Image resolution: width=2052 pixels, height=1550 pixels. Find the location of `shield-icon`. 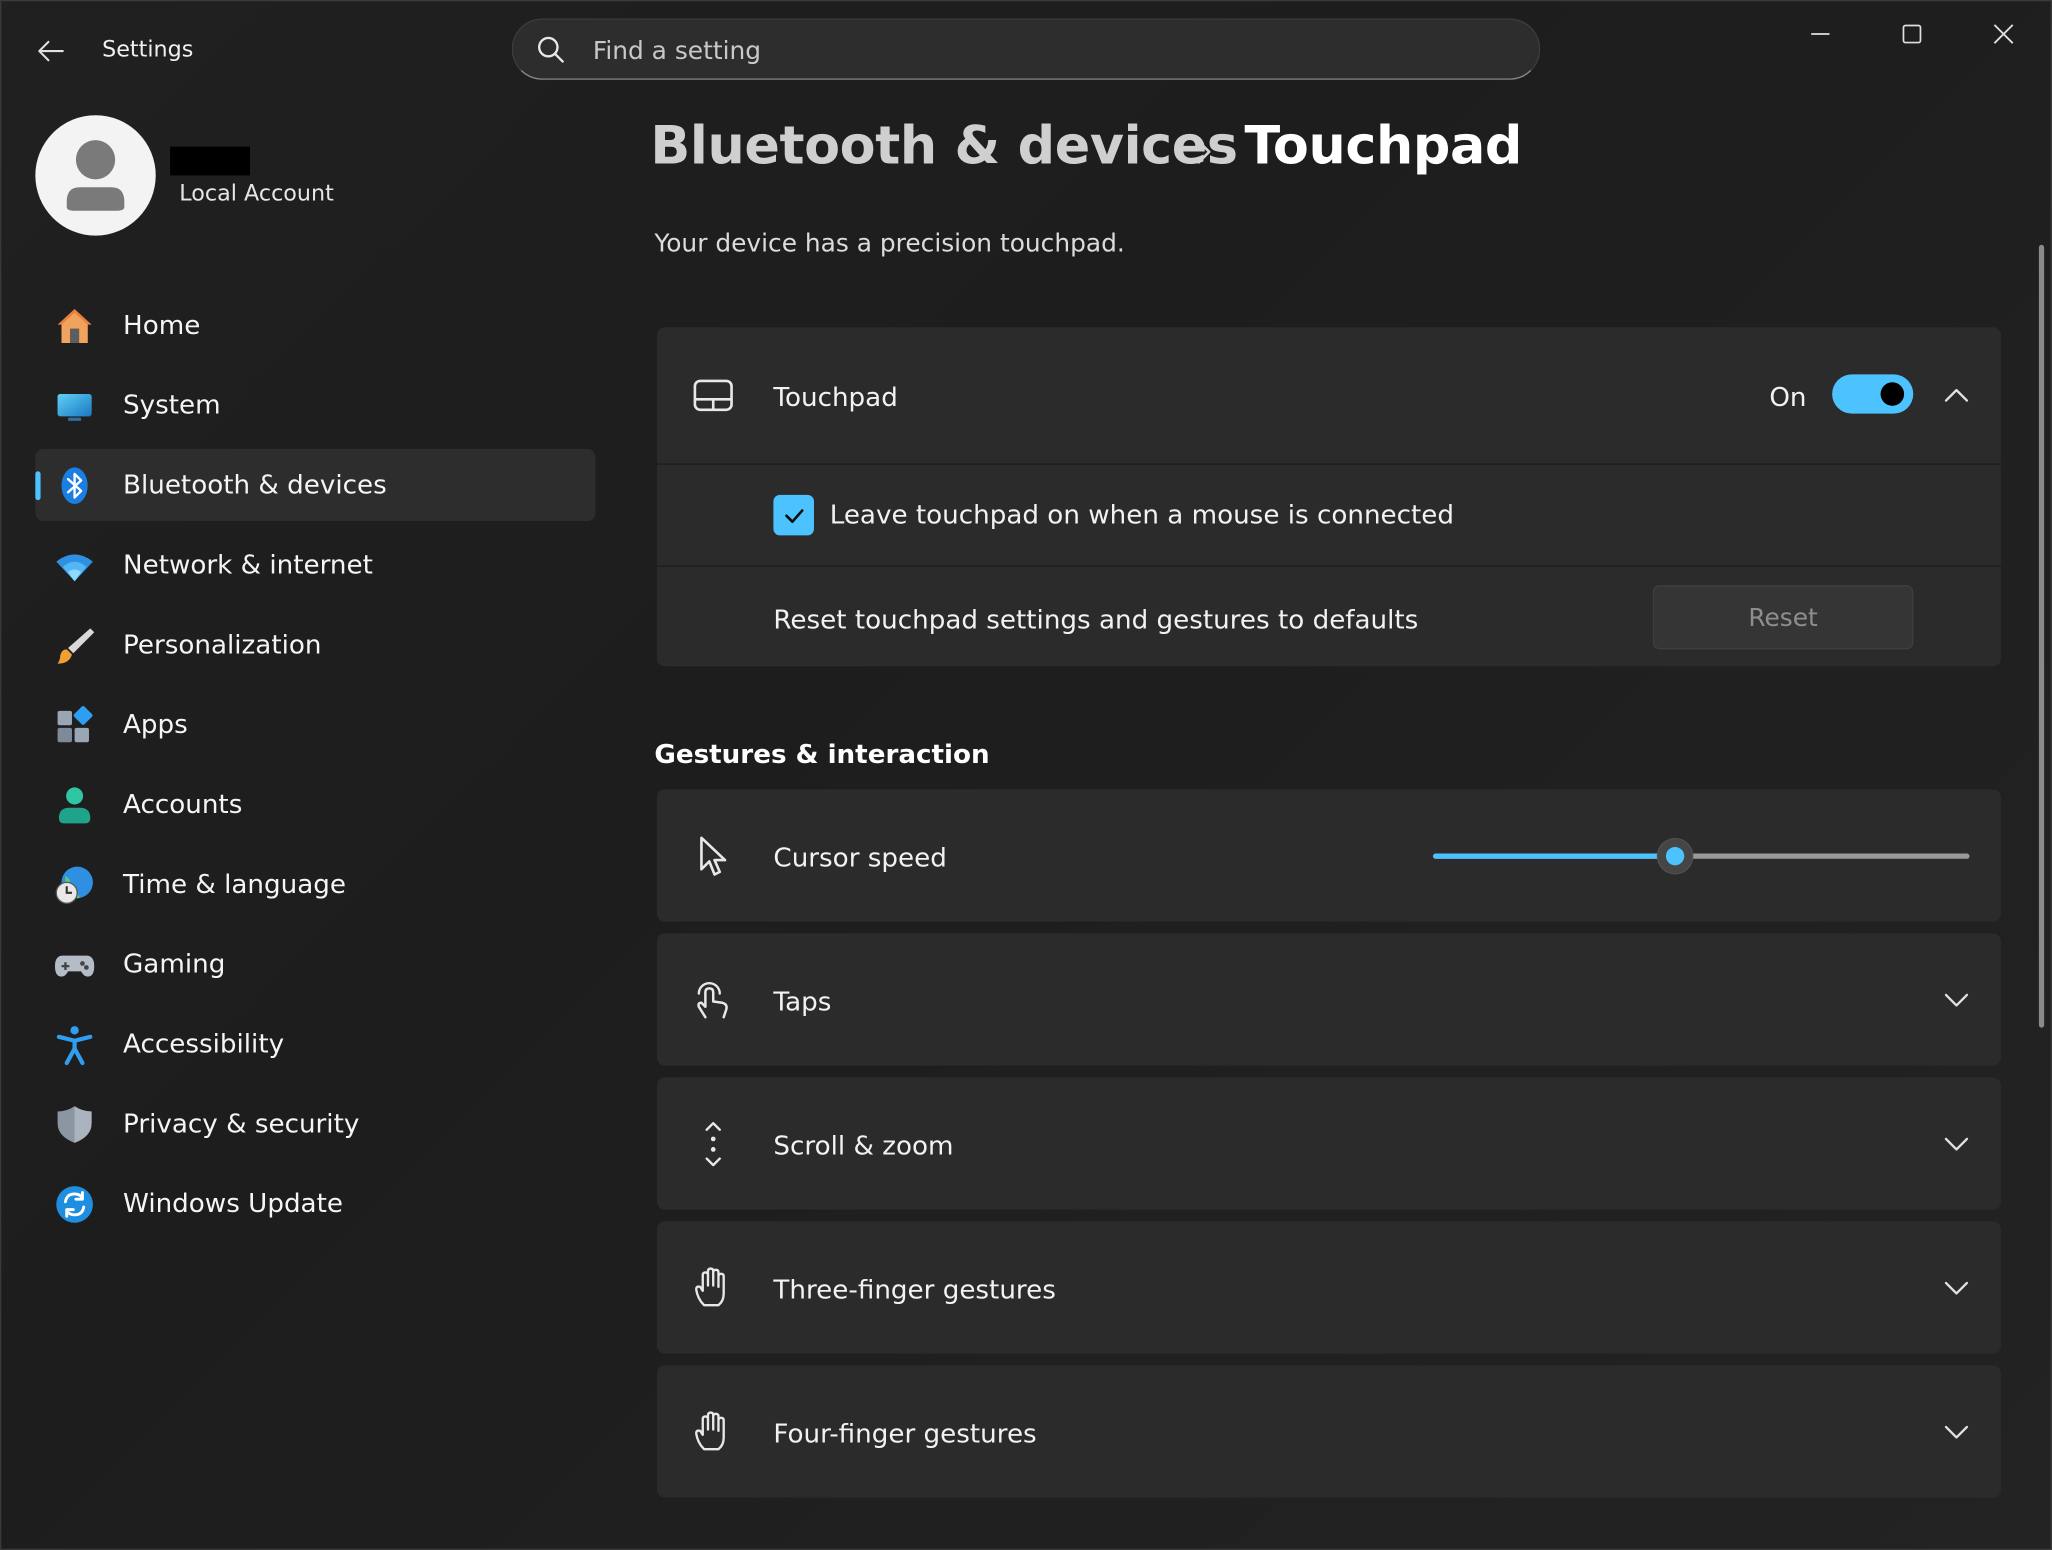

shield-icon is located at coordinates (74, 1124).